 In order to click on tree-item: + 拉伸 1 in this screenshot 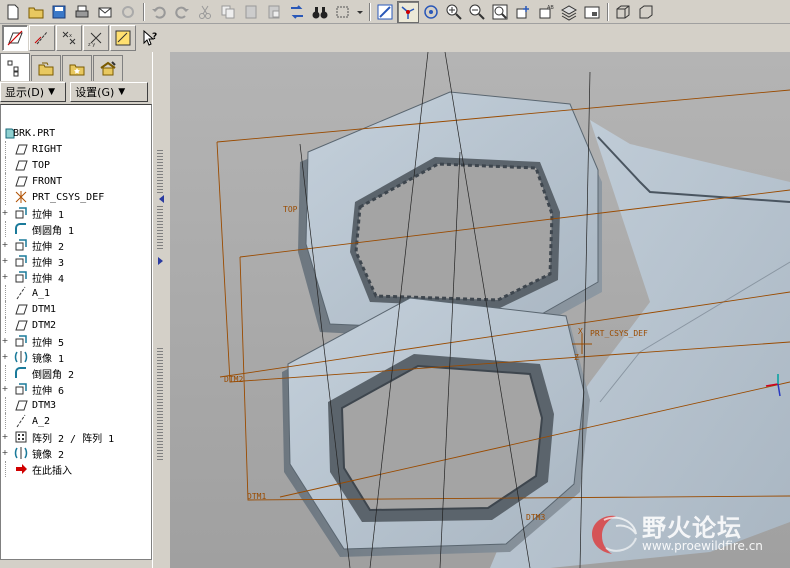, I will do `click(76, 213)`.